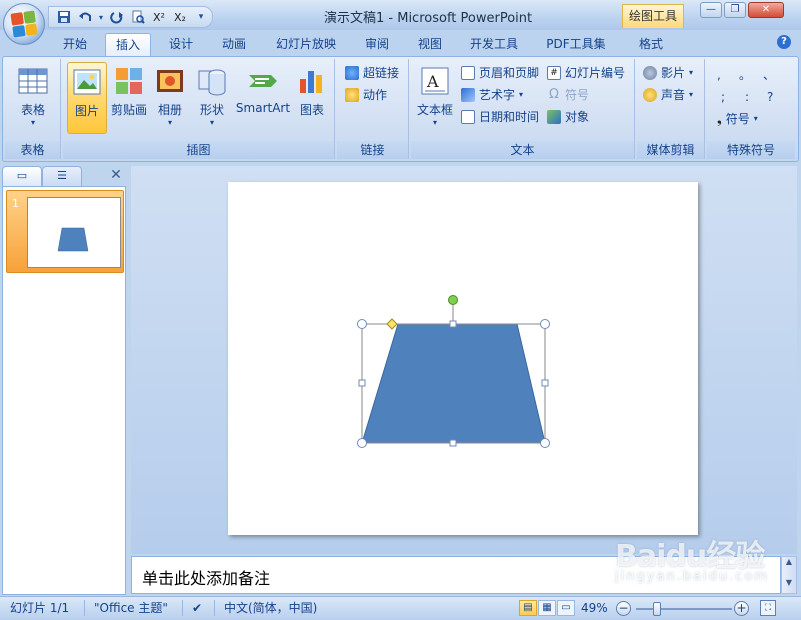  Describe the element at coordinates (568, 117) in the screenshot. I see `object-button: 对象` at that location.